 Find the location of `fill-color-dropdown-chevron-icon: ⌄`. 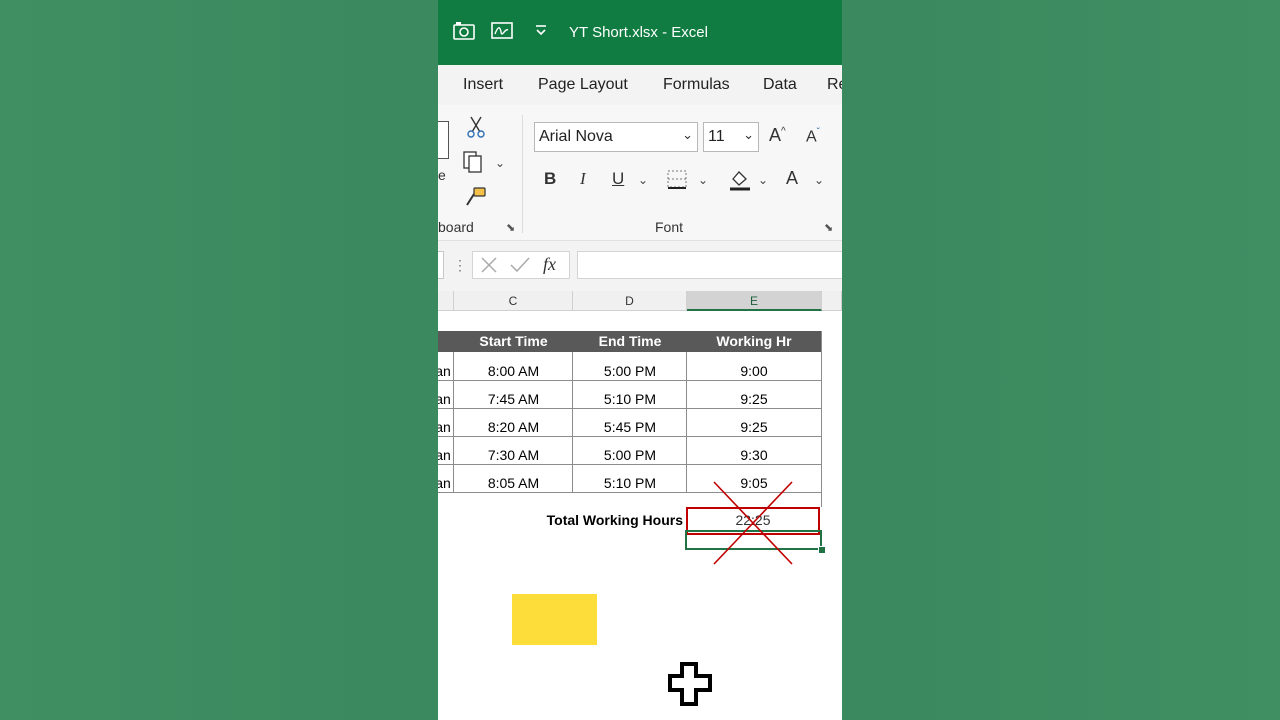

fill-color-dropdown-chevron-icon: ⌄ is located at coordinates (763, 180).